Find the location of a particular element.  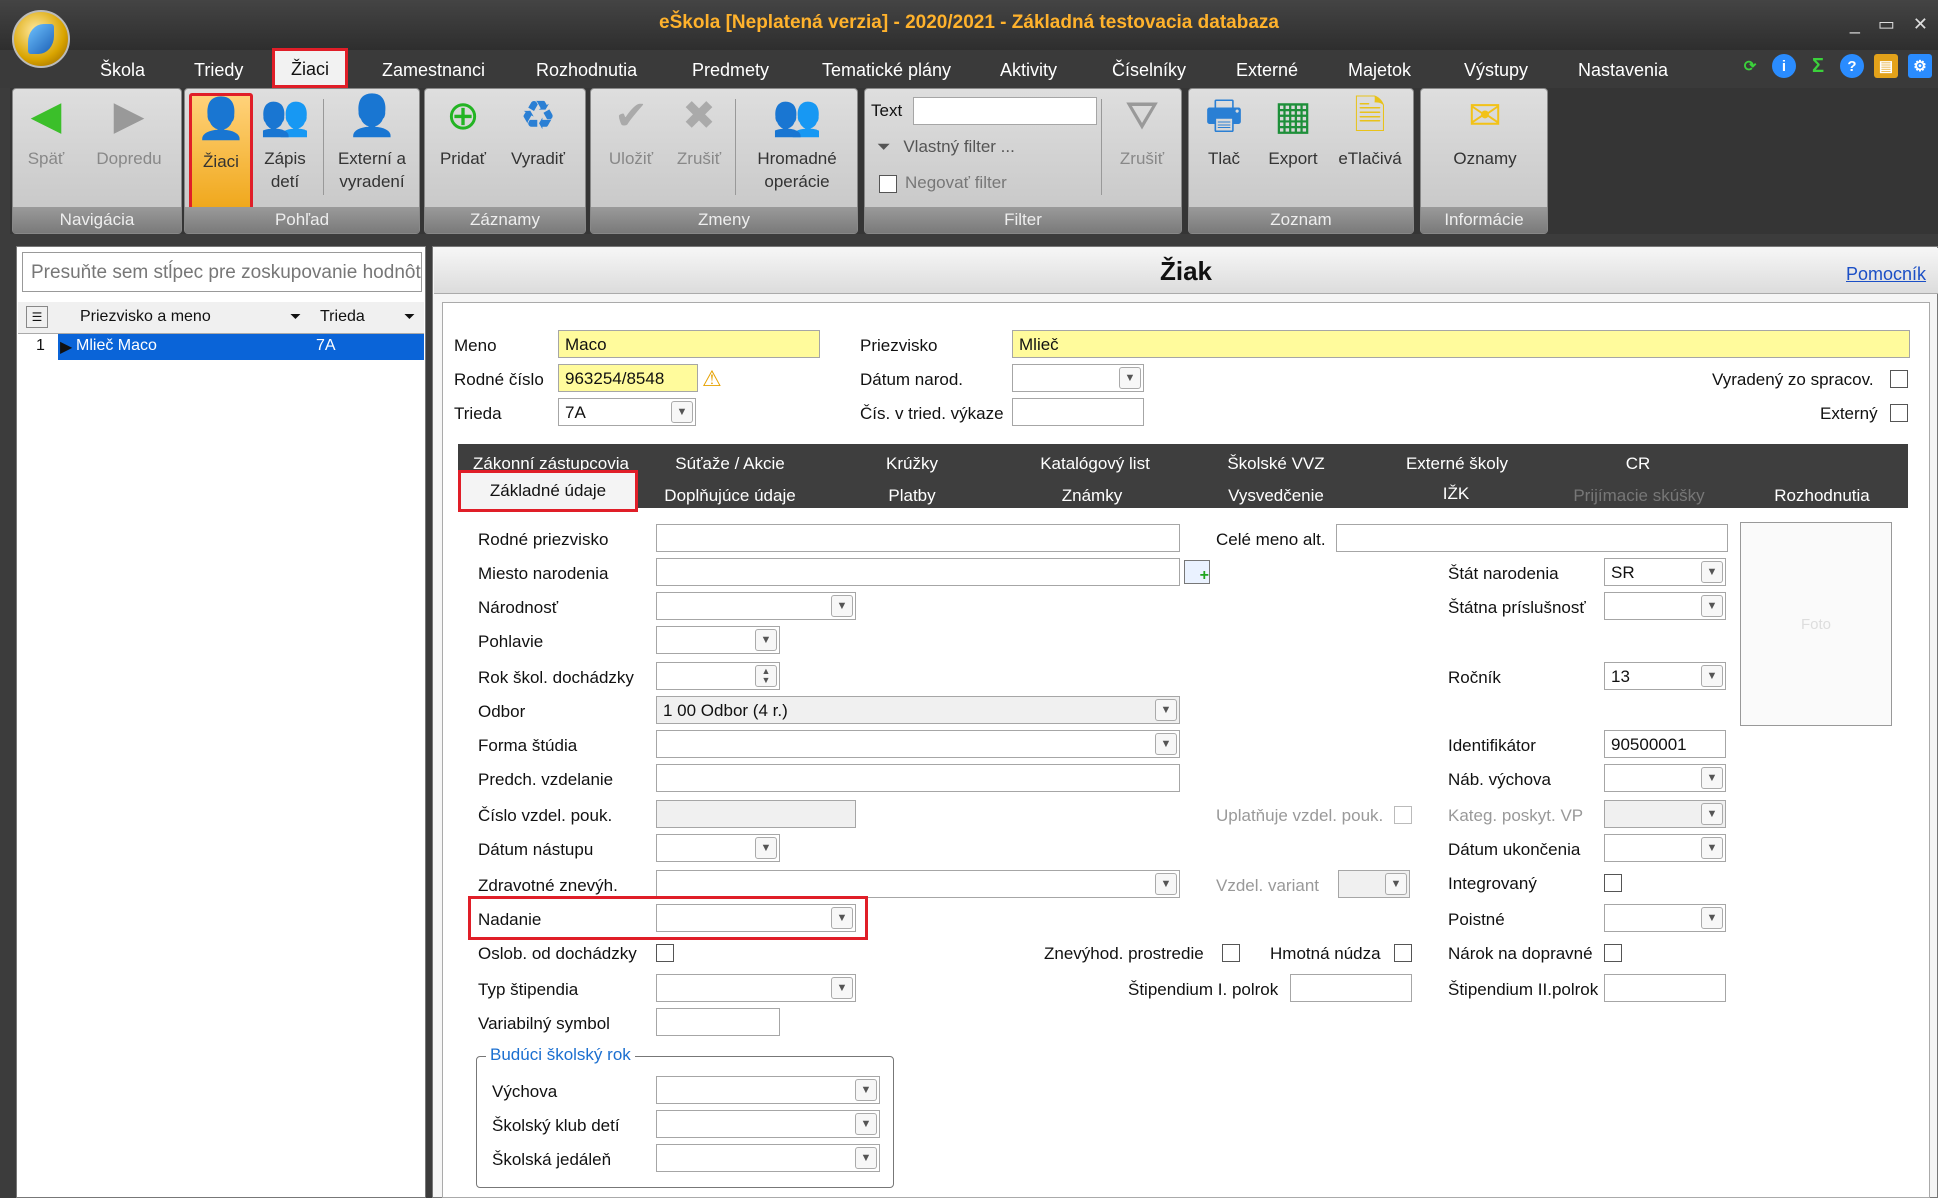

back-button: ◀ Späť is located at coordinates (46, 131).